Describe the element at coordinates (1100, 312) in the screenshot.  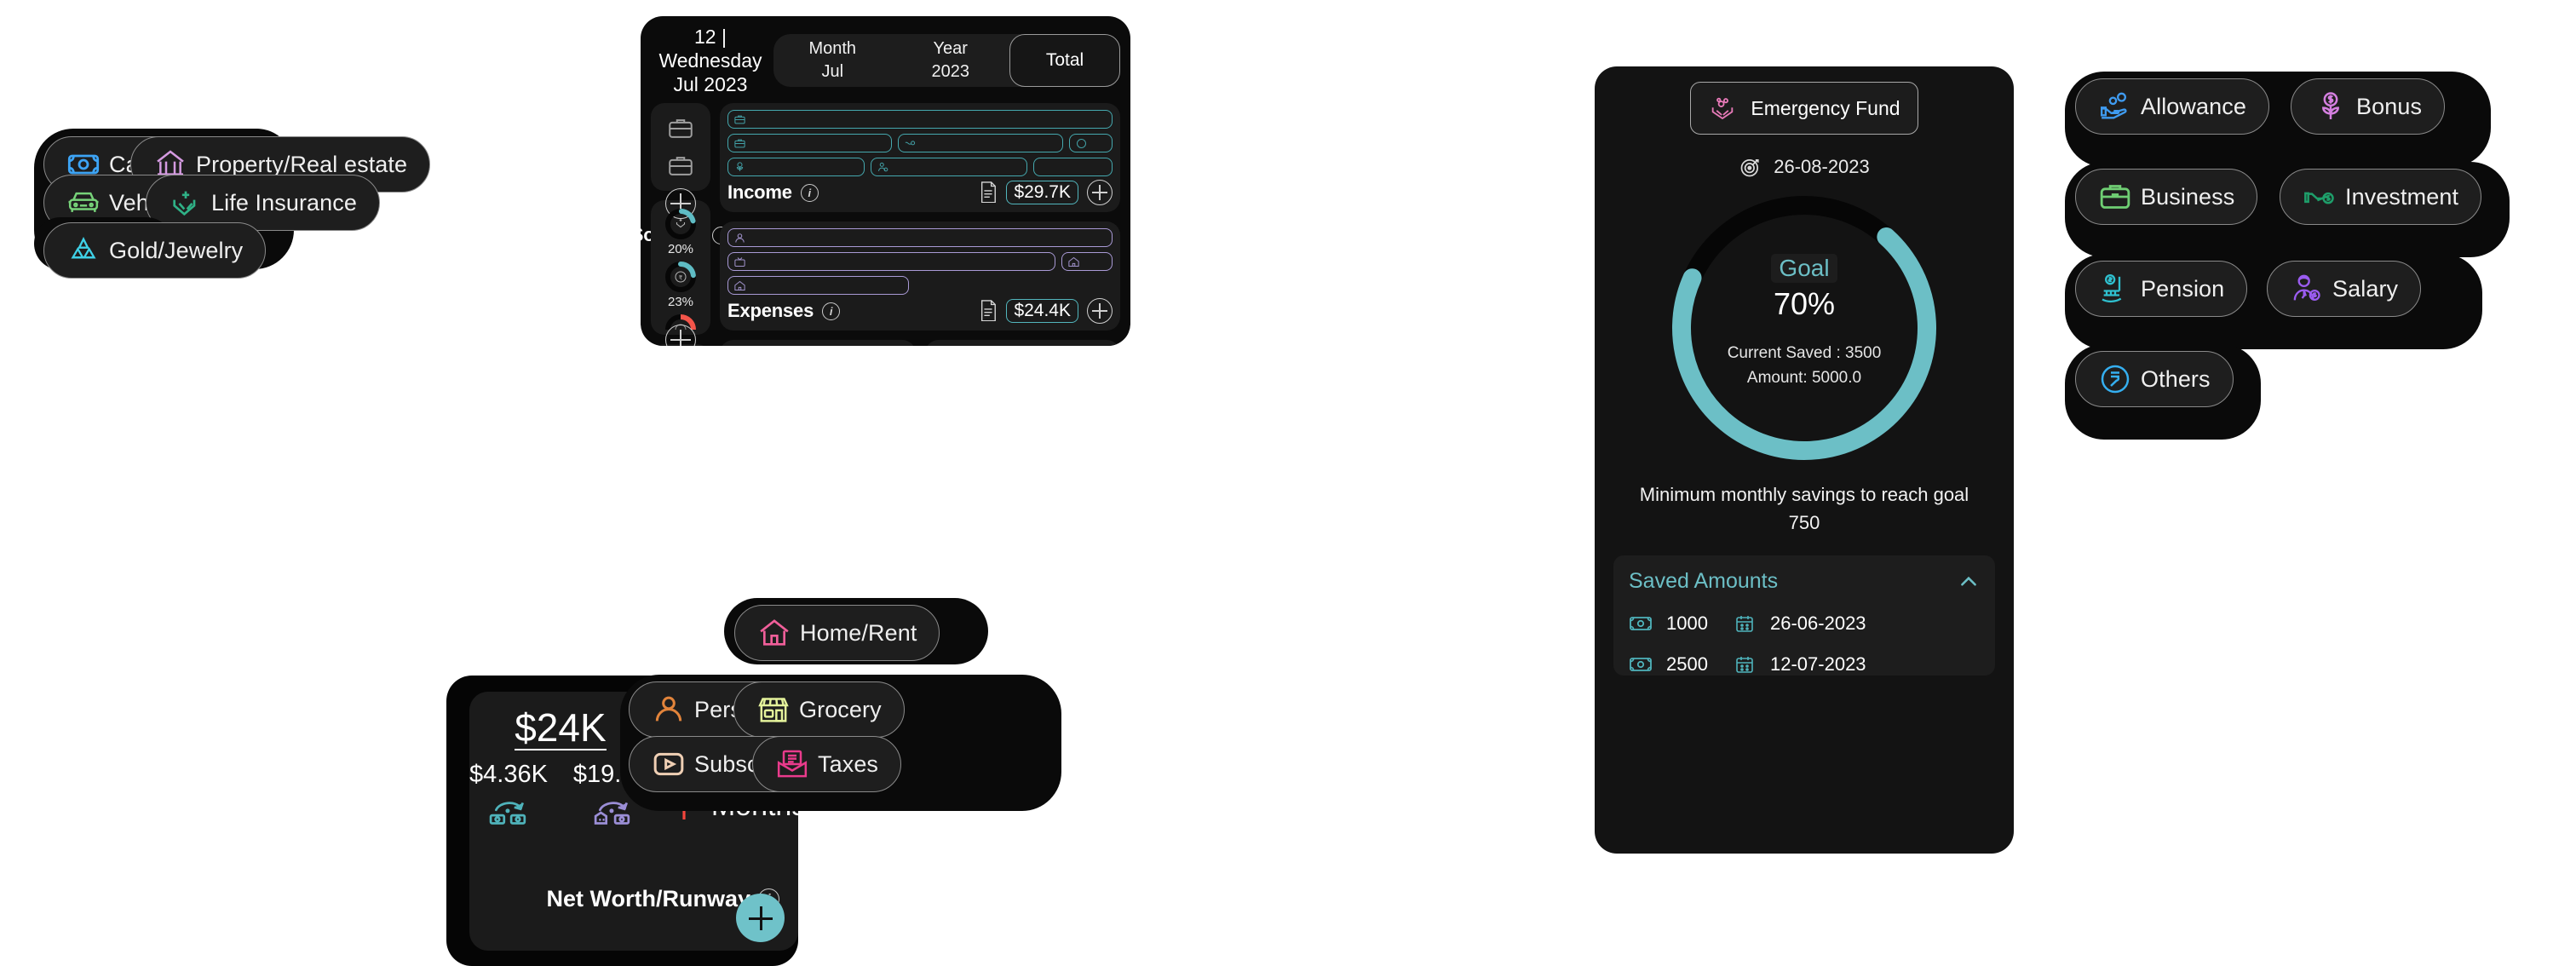
I see `add-expense-button` at that location.